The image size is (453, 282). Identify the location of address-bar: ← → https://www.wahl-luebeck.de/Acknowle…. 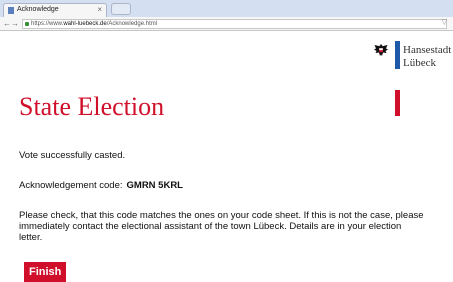
(226, 24).